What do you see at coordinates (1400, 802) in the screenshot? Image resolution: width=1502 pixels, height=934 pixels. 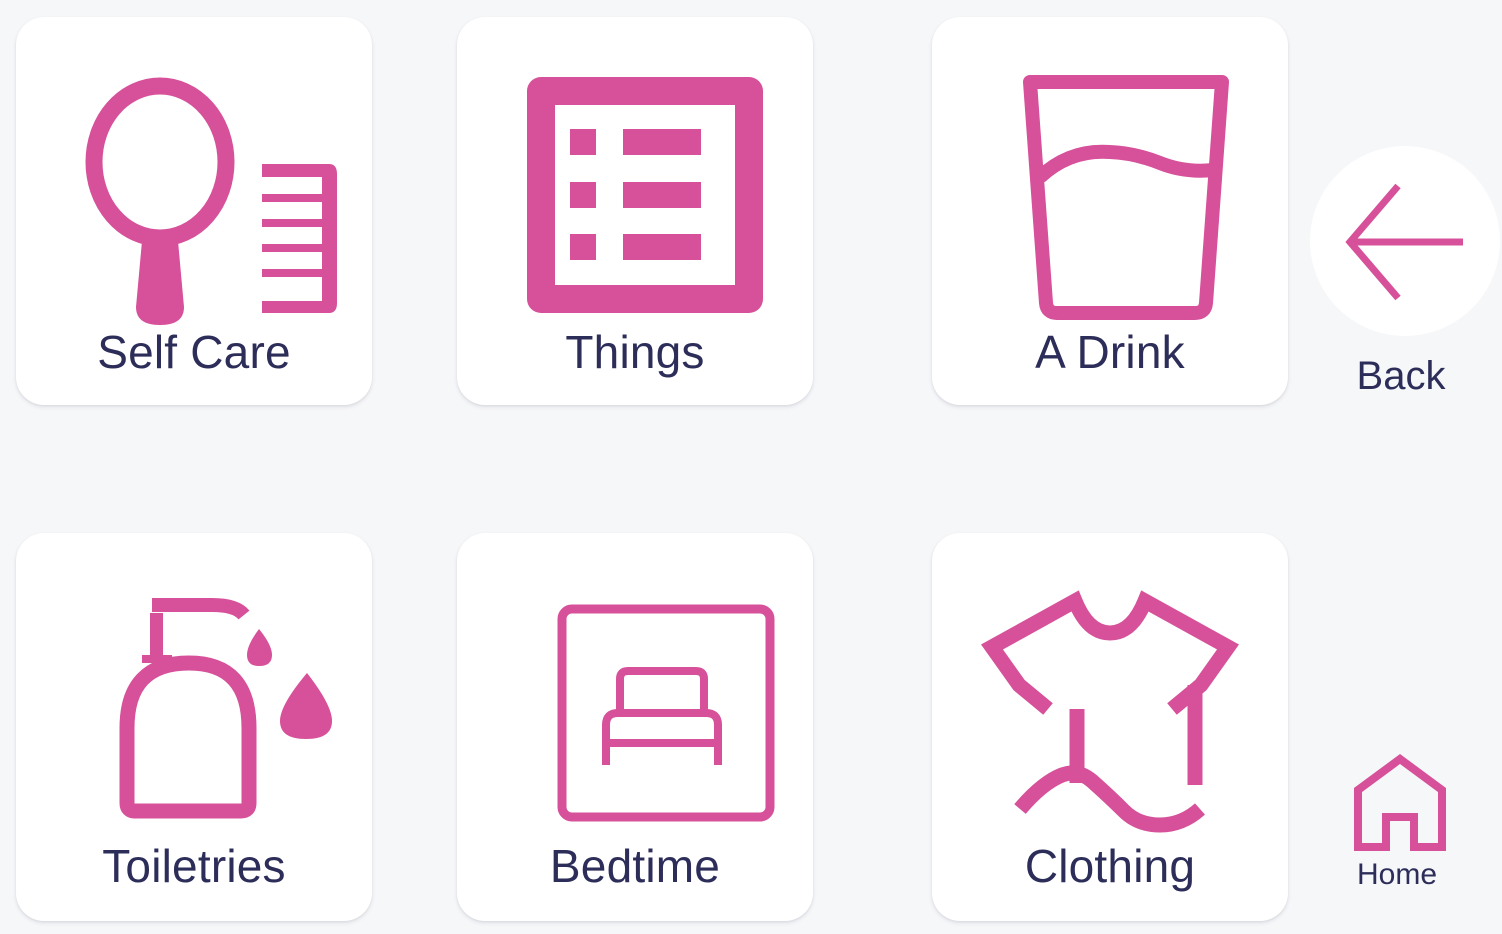 I see `home-icon` at bounding box center [1400, 802].